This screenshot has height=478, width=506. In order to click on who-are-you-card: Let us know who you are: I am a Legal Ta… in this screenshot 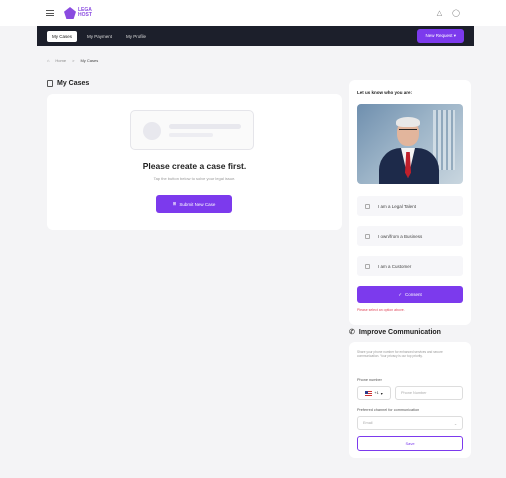, I will do `click(410, 202)`.